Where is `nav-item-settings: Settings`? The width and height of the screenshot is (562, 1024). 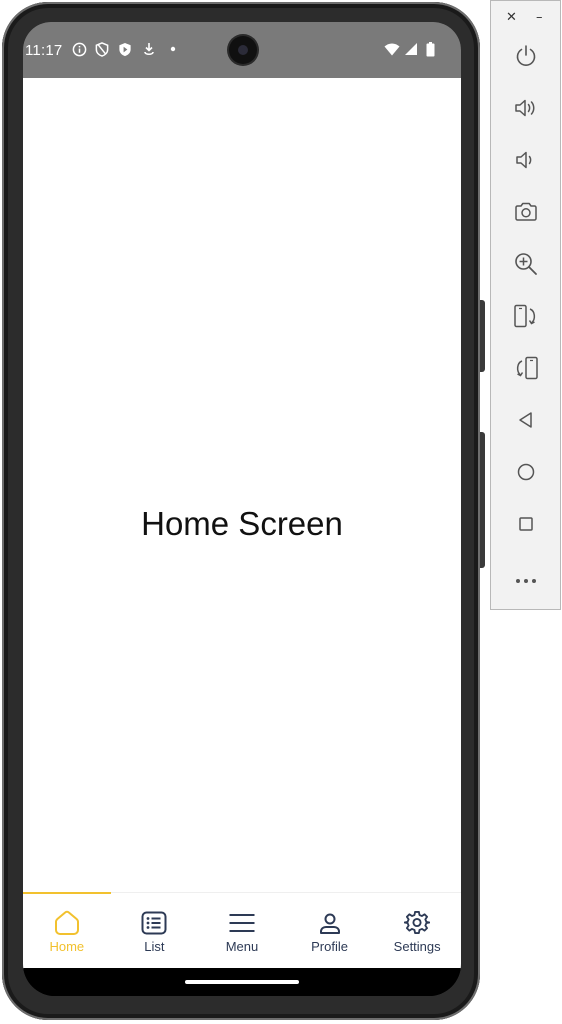 nav-item-settings: Settings is located at coordinates (417, 931).